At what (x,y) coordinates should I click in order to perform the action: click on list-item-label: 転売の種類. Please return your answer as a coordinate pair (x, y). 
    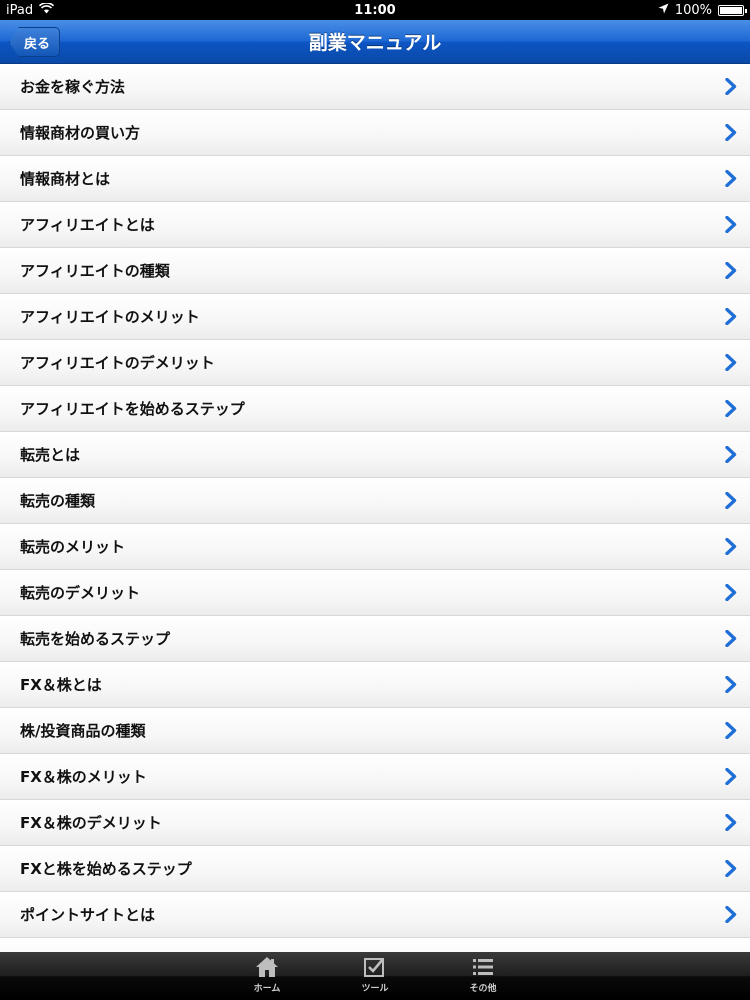
    Looking at the image, I should click on (58, 501).